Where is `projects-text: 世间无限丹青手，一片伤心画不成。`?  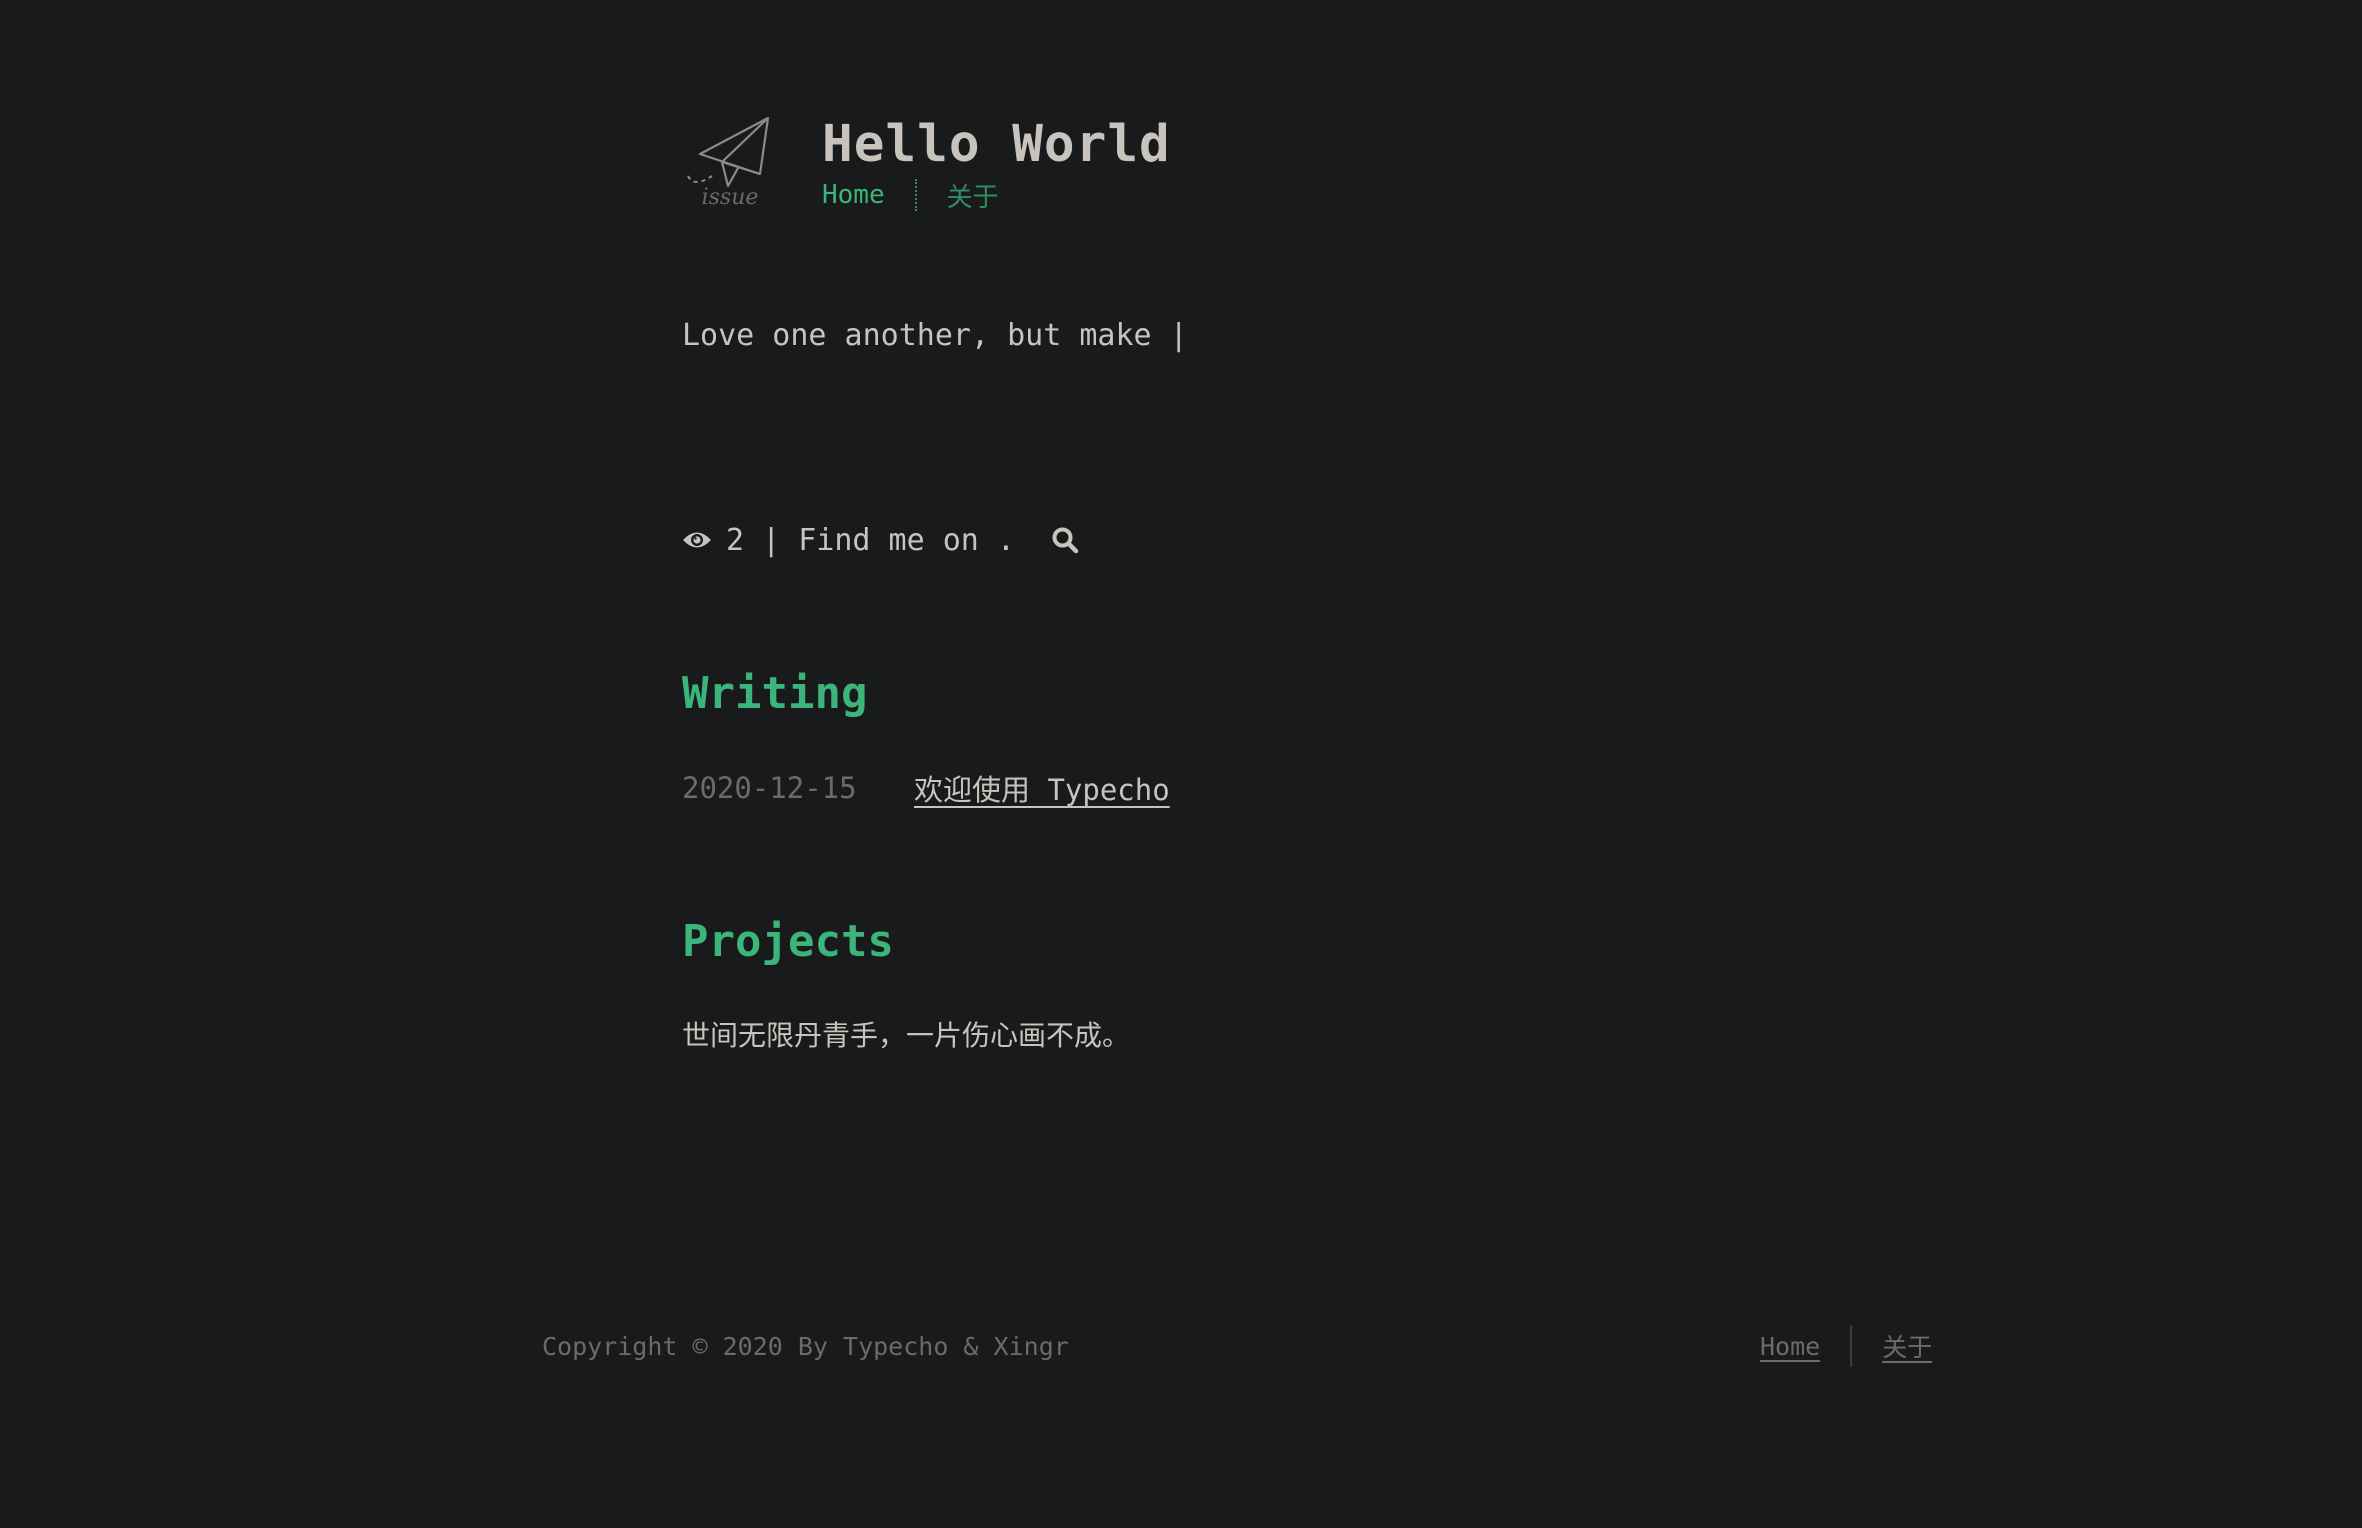
projects-text: 世间无限丹青手，一片伤心画不成。 is located at coordinates (906, 1035).